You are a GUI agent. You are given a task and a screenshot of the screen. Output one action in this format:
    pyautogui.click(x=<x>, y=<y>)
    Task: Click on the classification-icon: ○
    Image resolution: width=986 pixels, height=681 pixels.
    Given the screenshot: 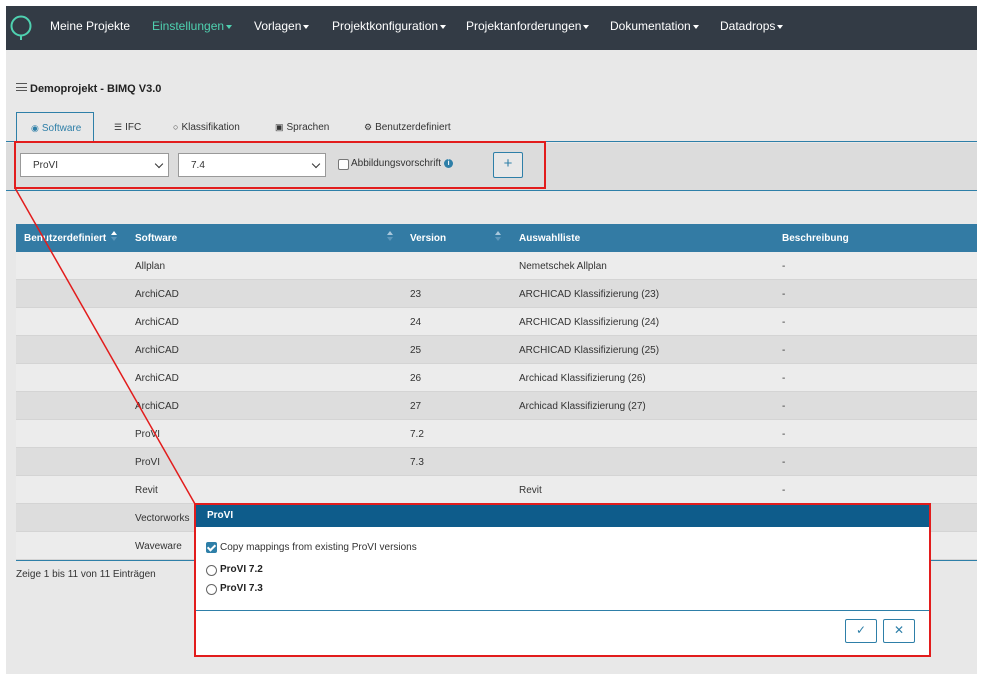 What is the action you would take?
    pyautogui.click(x=176, y=127)
    